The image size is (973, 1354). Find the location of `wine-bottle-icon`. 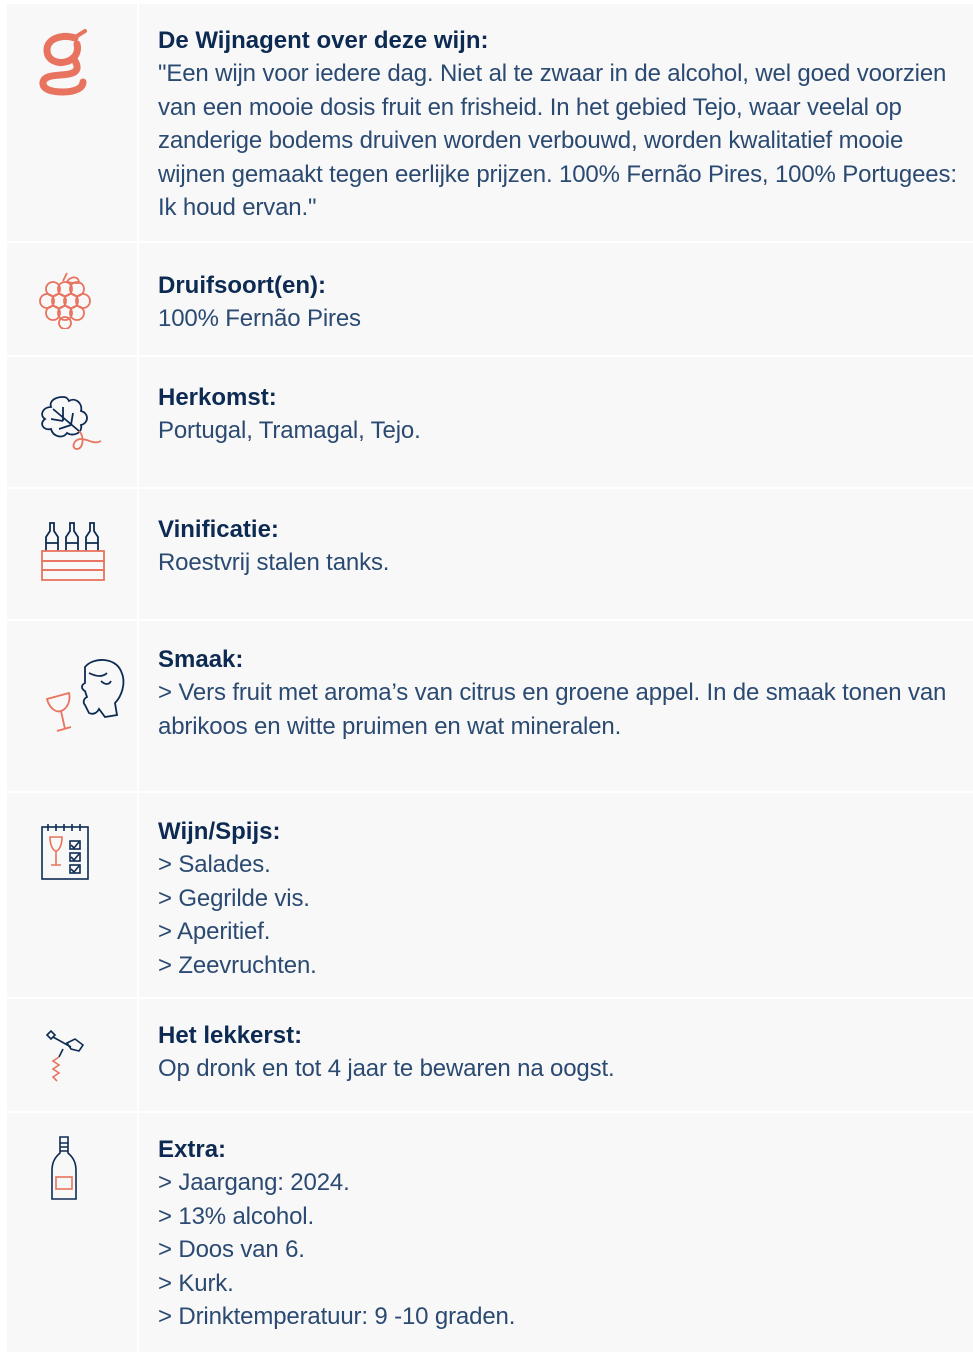

wine-bottle-icon is located at coordinates (64, 1169).